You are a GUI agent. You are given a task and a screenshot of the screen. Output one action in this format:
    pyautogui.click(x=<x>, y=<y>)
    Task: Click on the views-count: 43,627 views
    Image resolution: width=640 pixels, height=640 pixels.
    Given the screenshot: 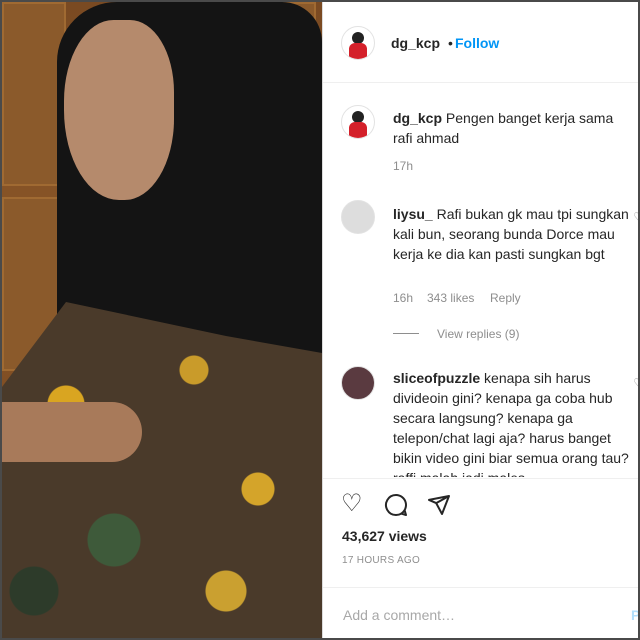 What is the action you would take?
    pyautogui.click(x=384, y=536)
    